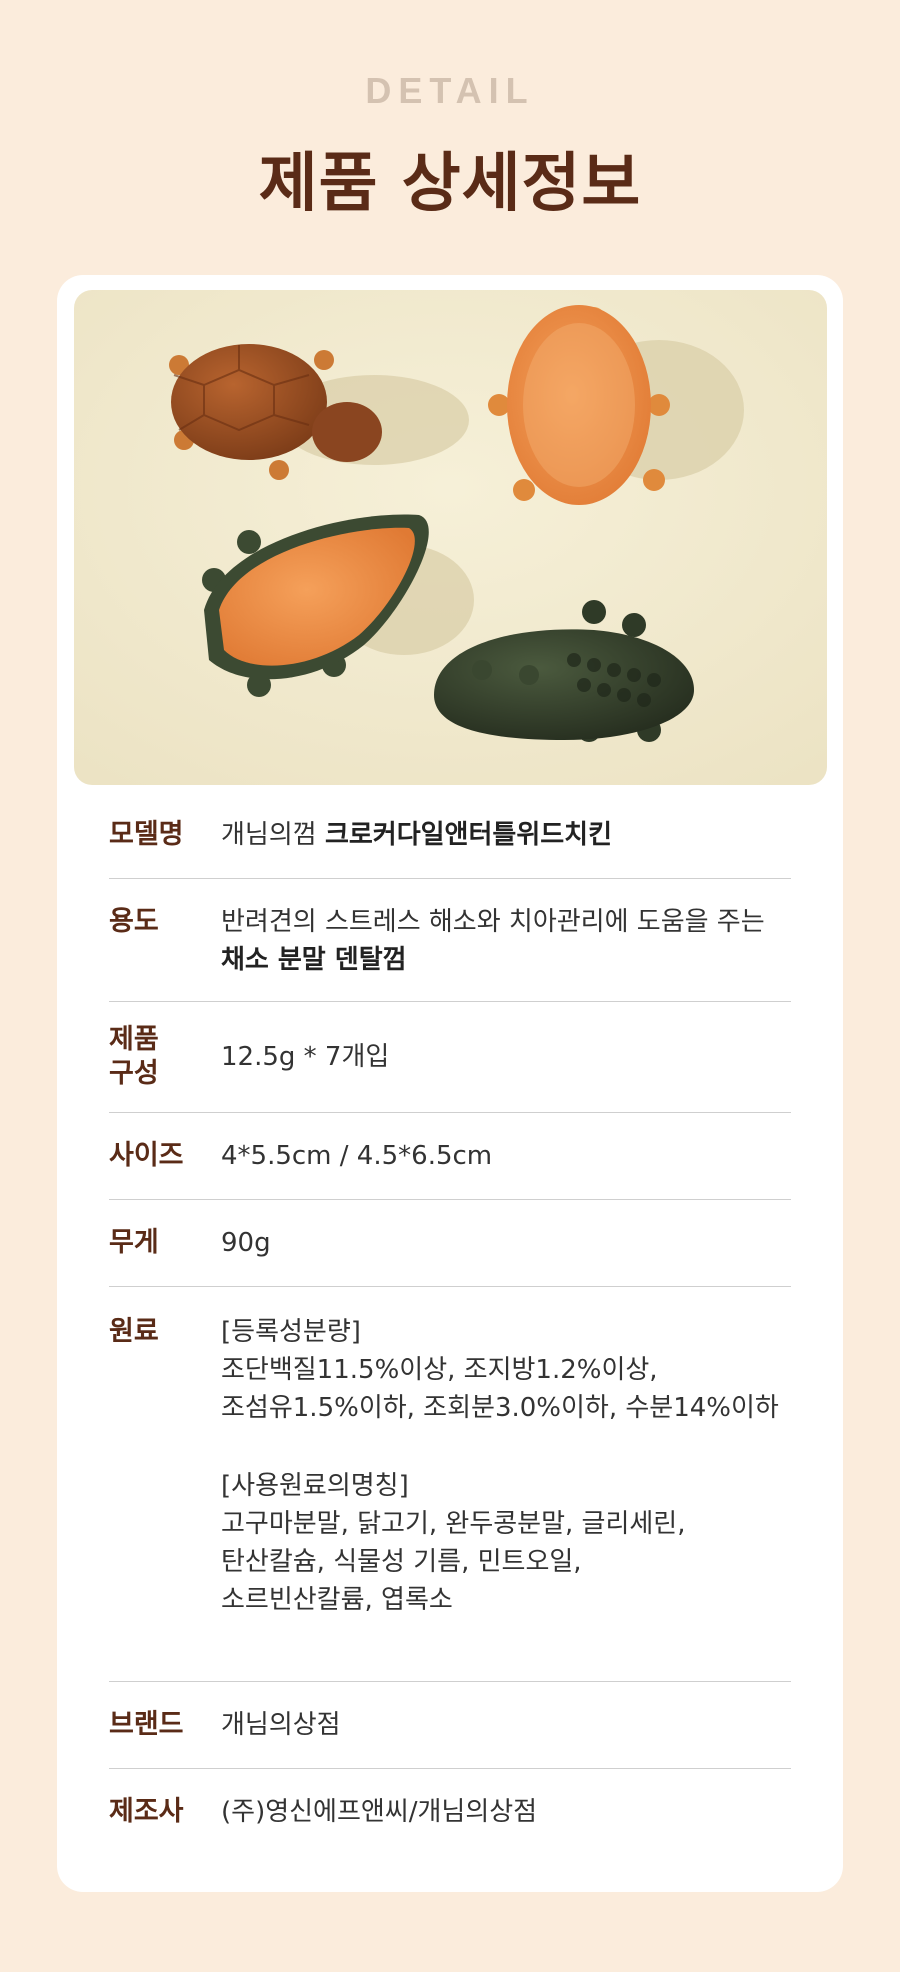 The image size is (900, 1972). Describe the element at coordinates (379, 1812) in the screenshot. I see `spec-value: (주)영신에프앤씨/개님의상점` at that location.